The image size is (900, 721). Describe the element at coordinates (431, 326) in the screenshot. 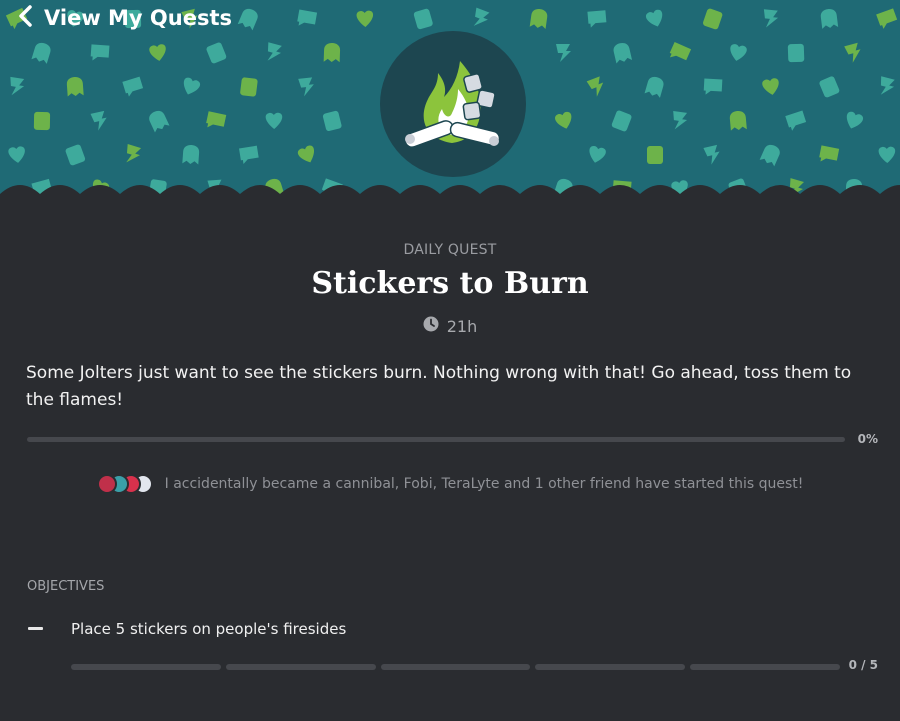

I see `clock-icon` at that location.